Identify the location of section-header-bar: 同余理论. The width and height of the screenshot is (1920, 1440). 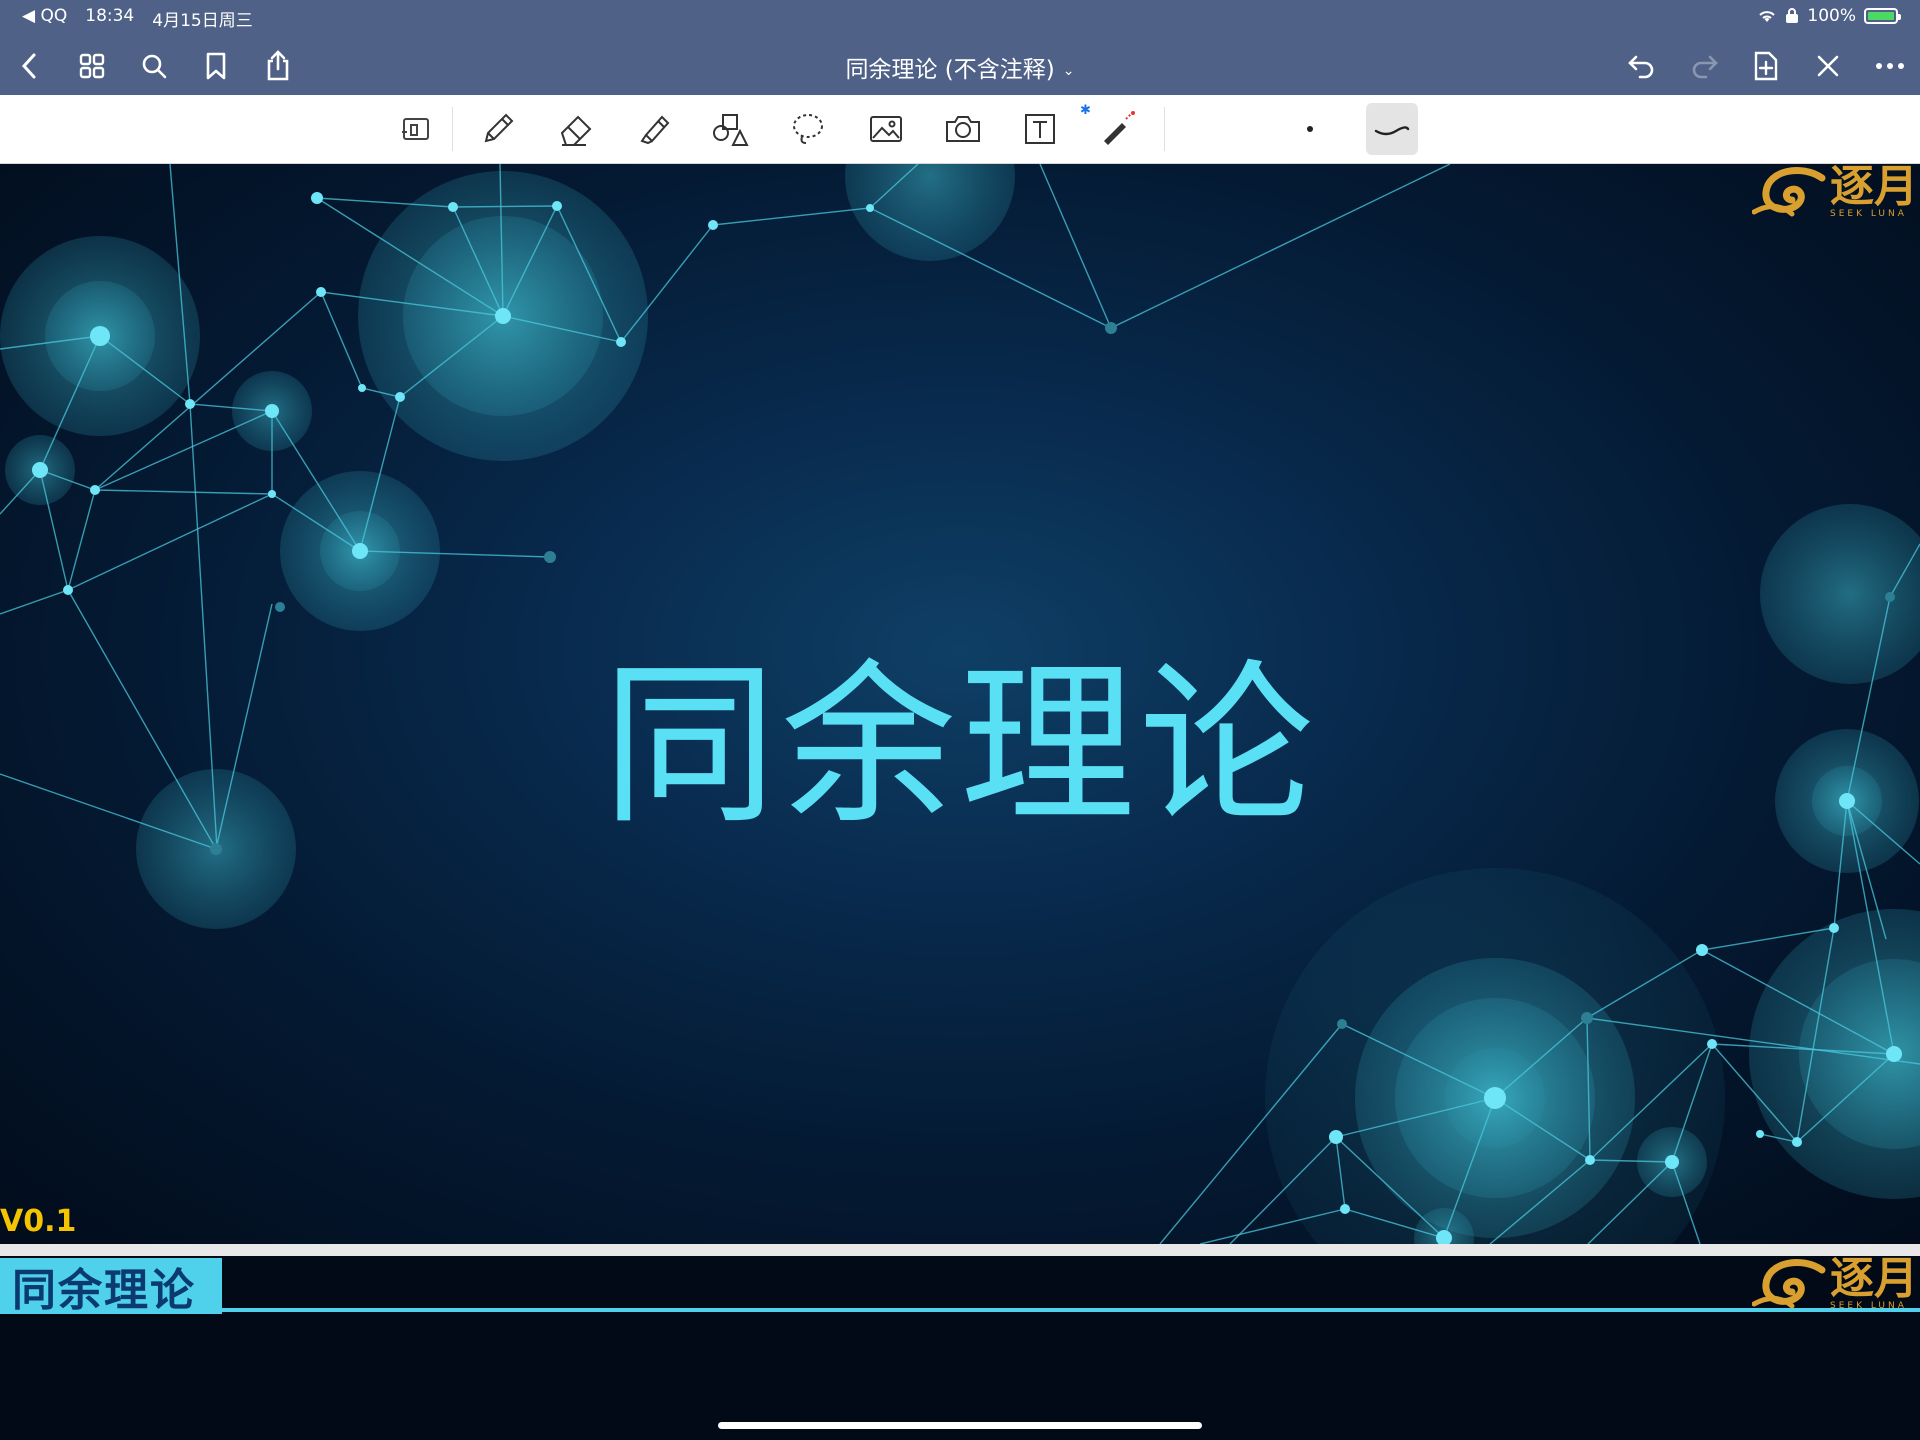
(111, 1287).